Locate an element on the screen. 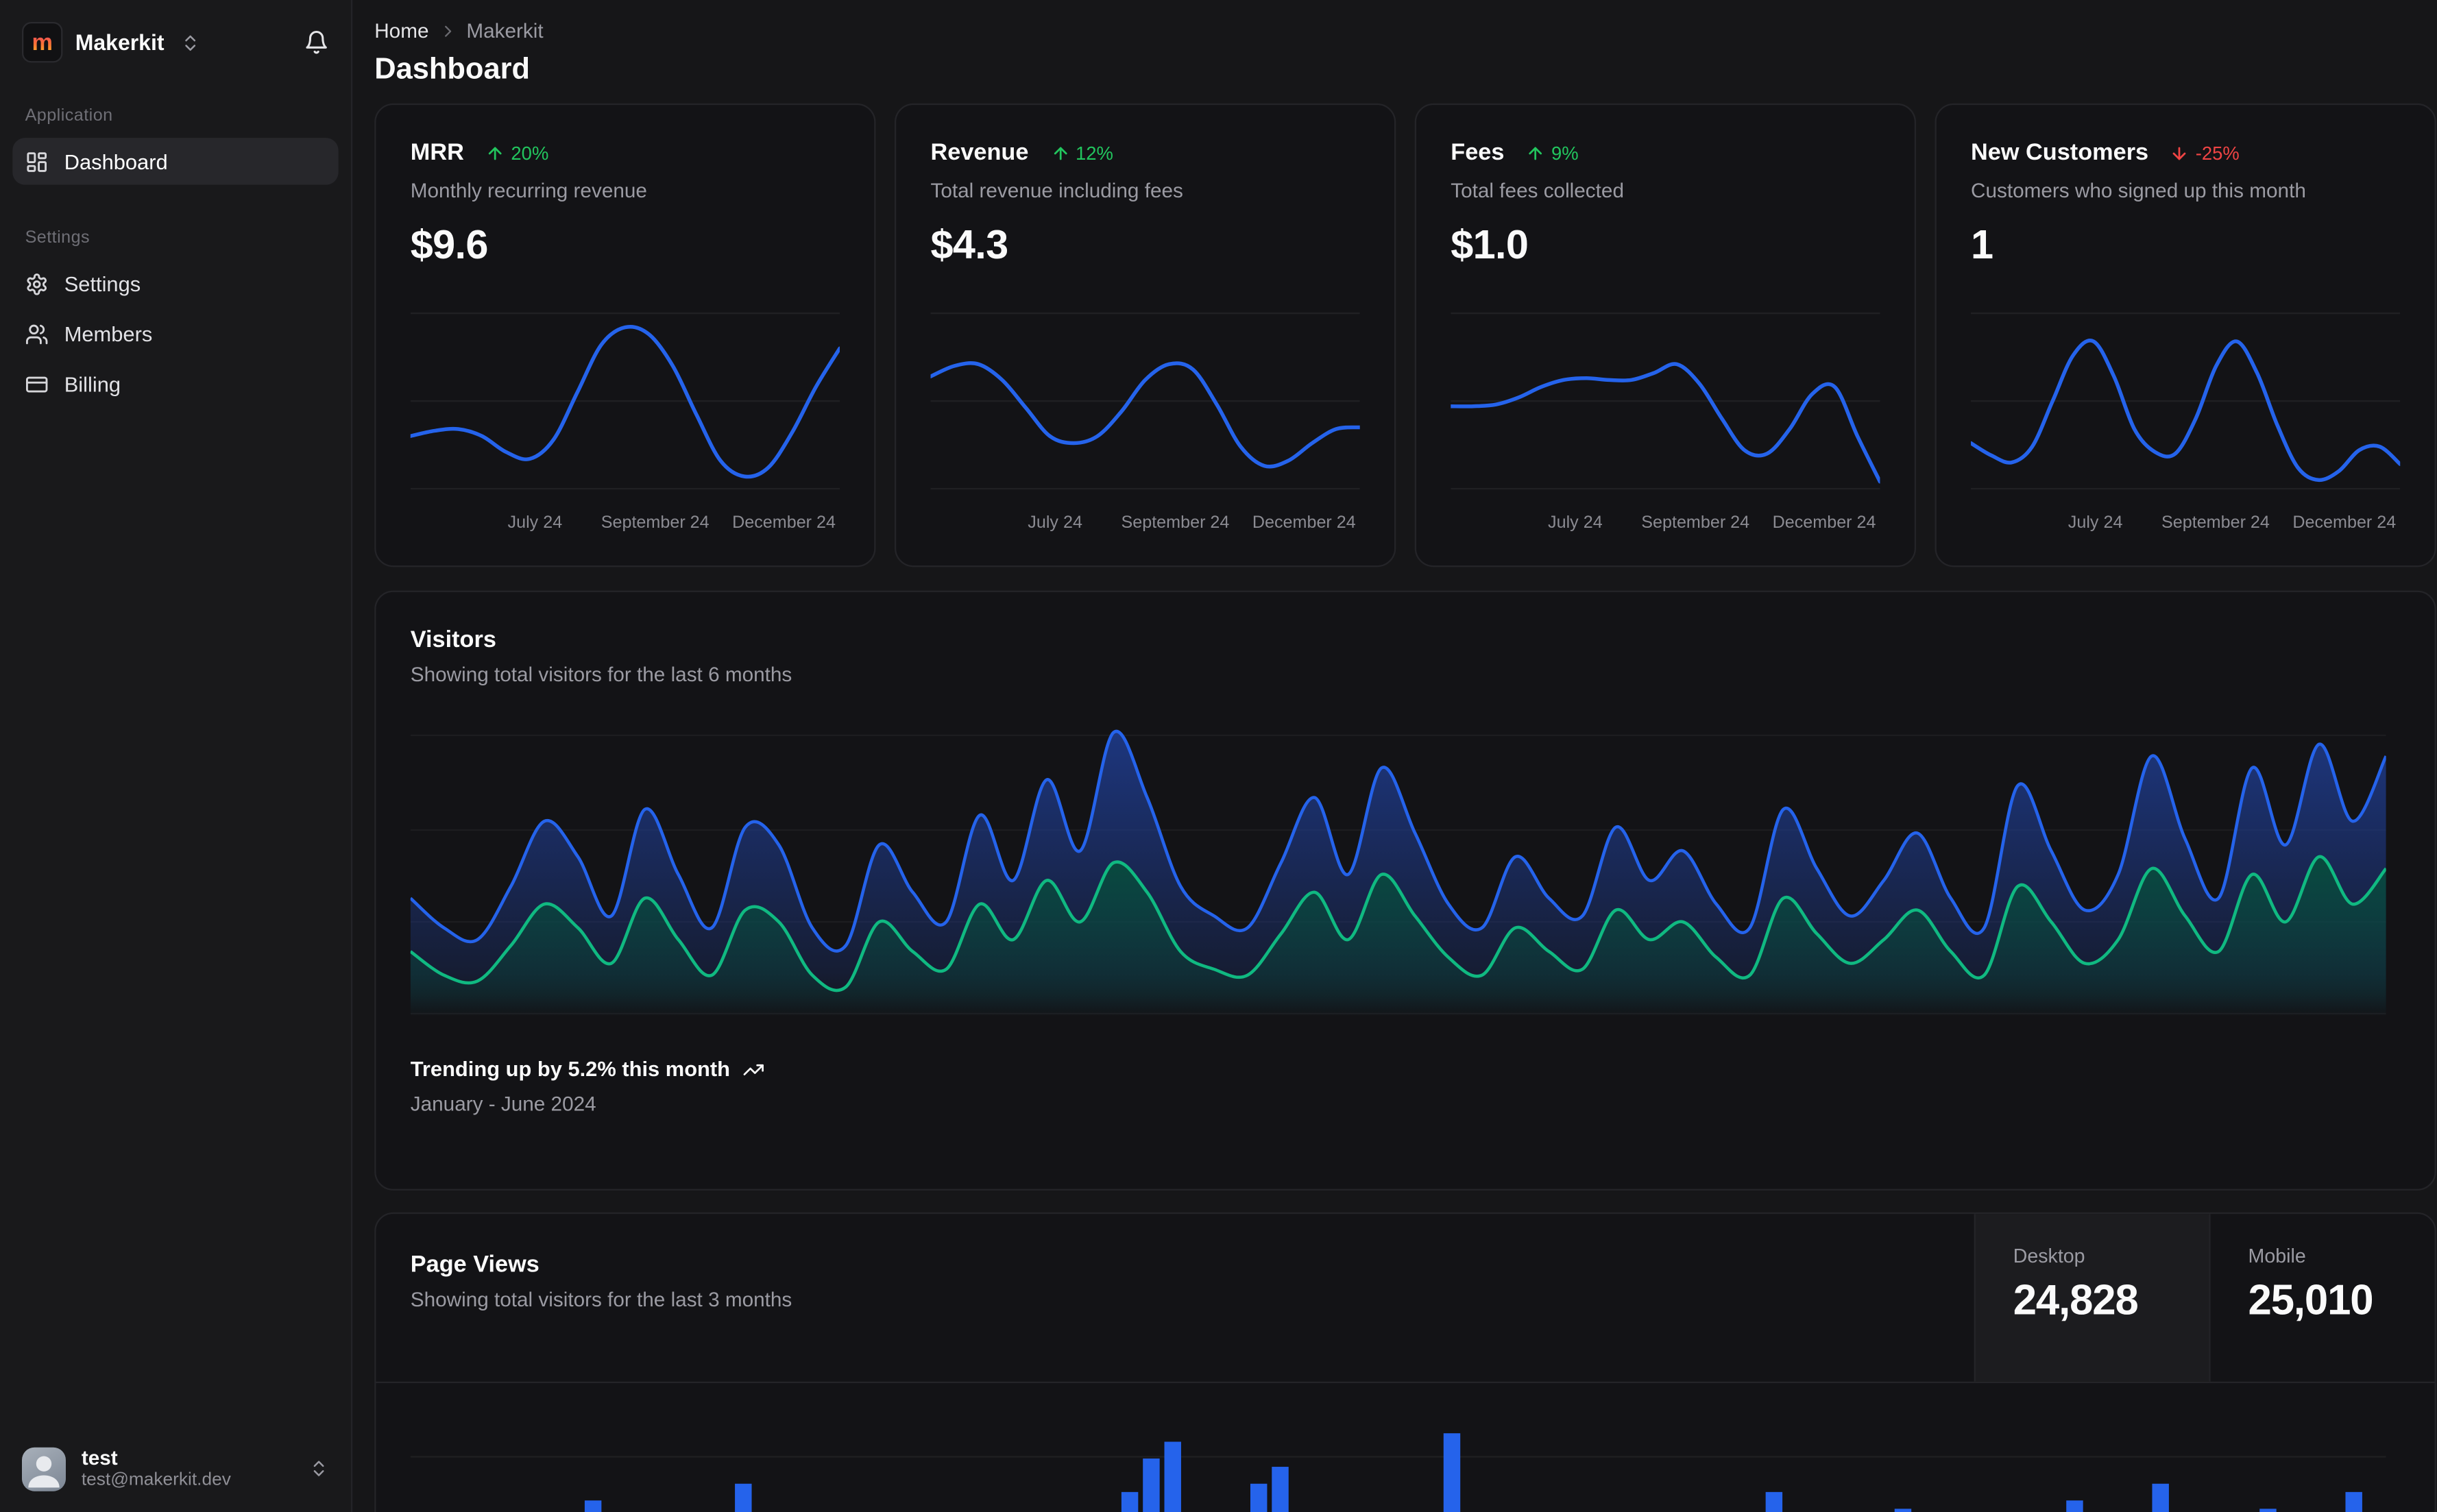  trend-badge: -25% is located at coordinates (2205, 153).